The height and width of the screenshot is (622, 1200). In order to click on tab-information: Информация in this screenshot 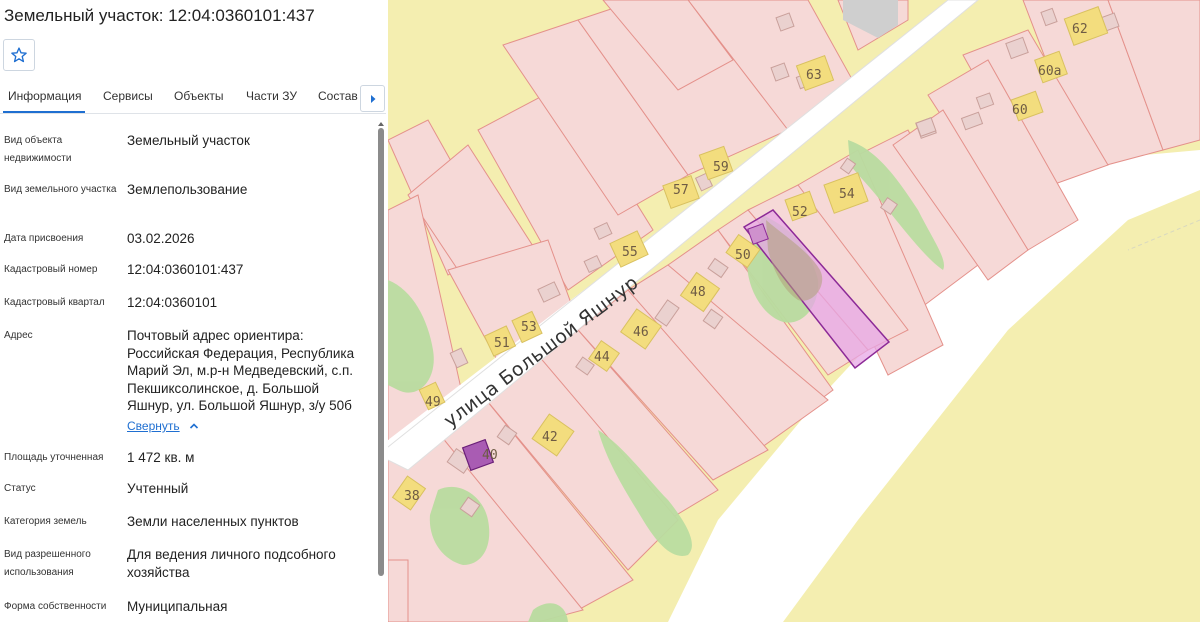, I will do `click(44, 96)`.